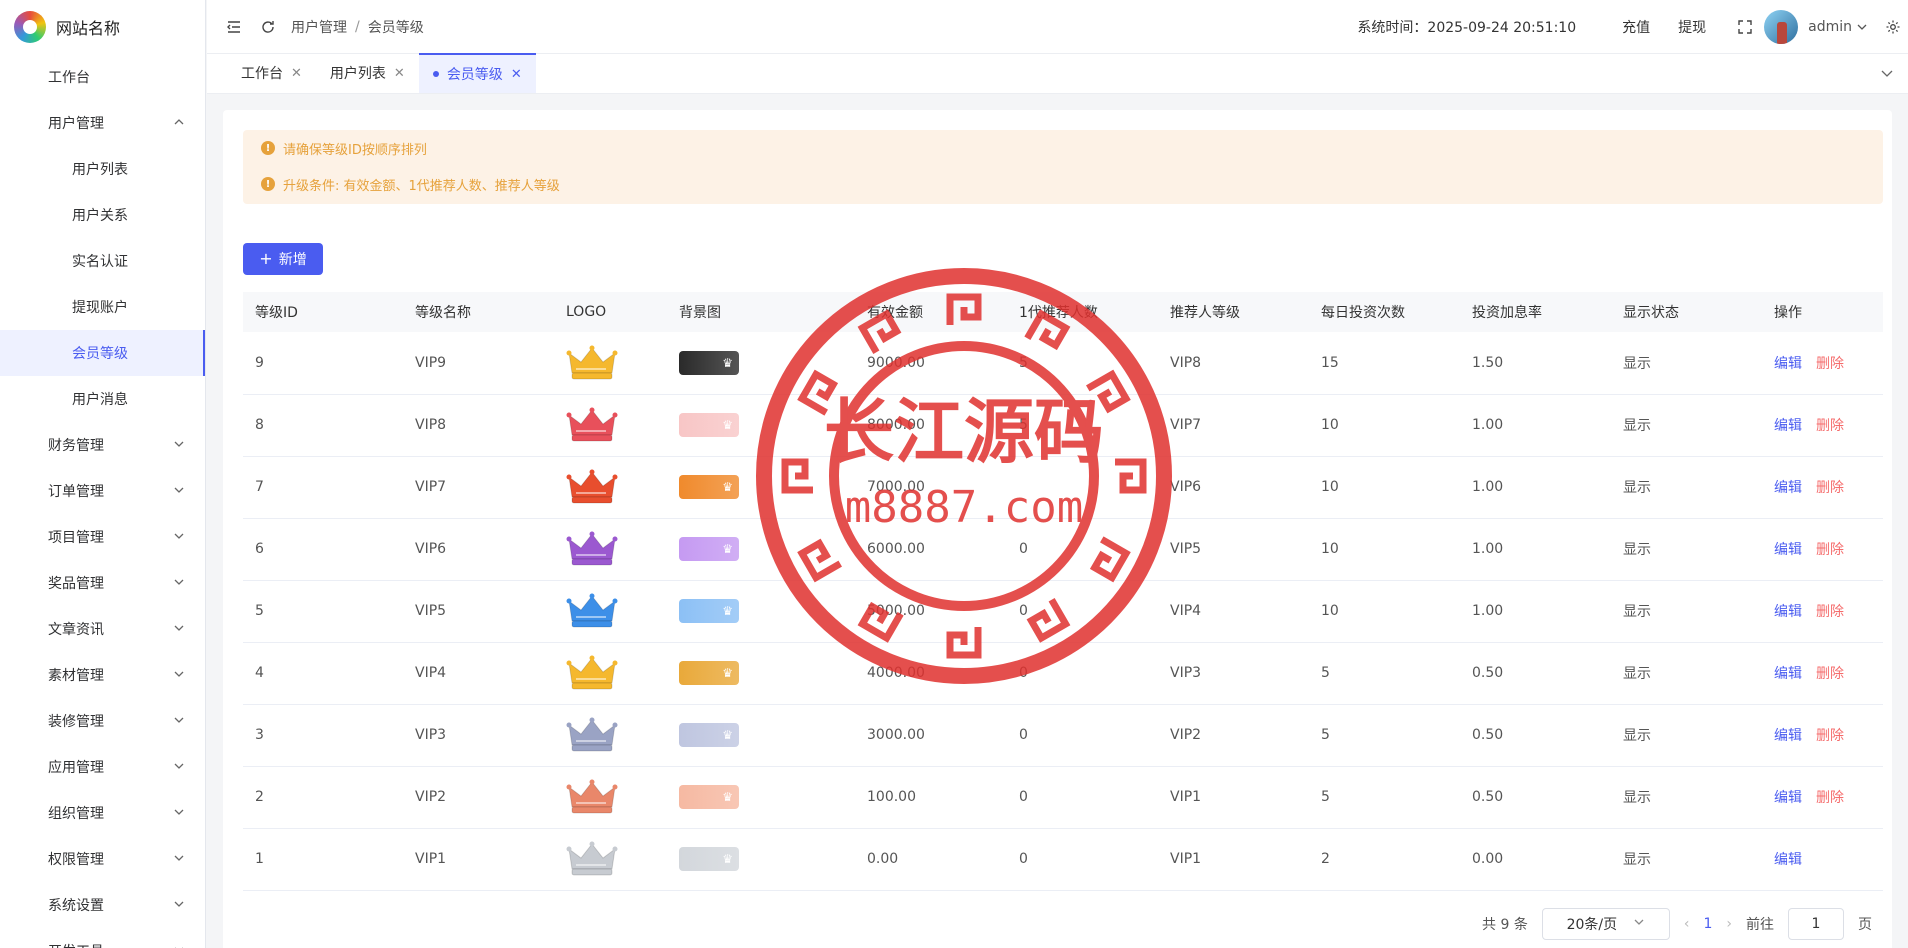  What do you see at coordinates (761, 735) in the screenshot?
I see `background-cell: ♛` at bounding box center [761, 735].